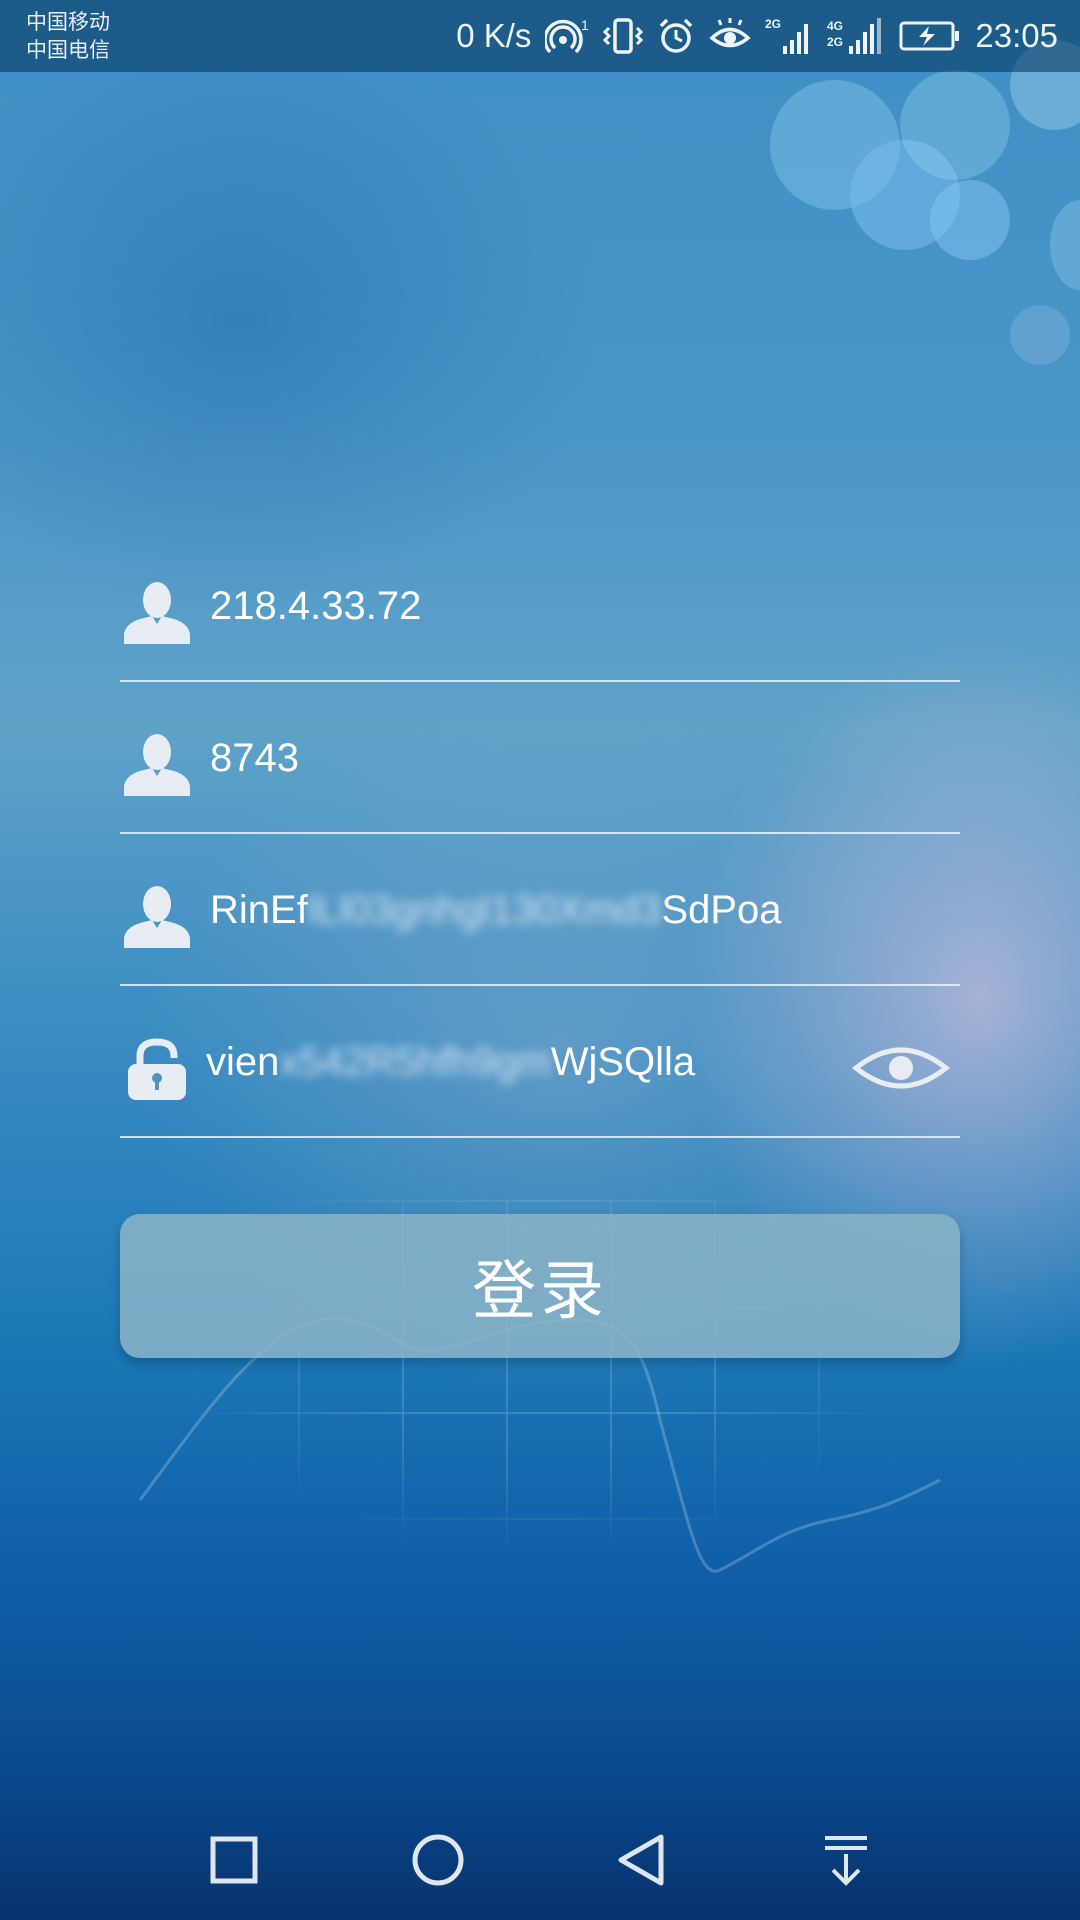 The height and width of the screenshot is (1920, 1080). What do you see at coordinates (540, 758) in the screenshot?
I see `port-field: 8743` at bounding box center [540, 758].